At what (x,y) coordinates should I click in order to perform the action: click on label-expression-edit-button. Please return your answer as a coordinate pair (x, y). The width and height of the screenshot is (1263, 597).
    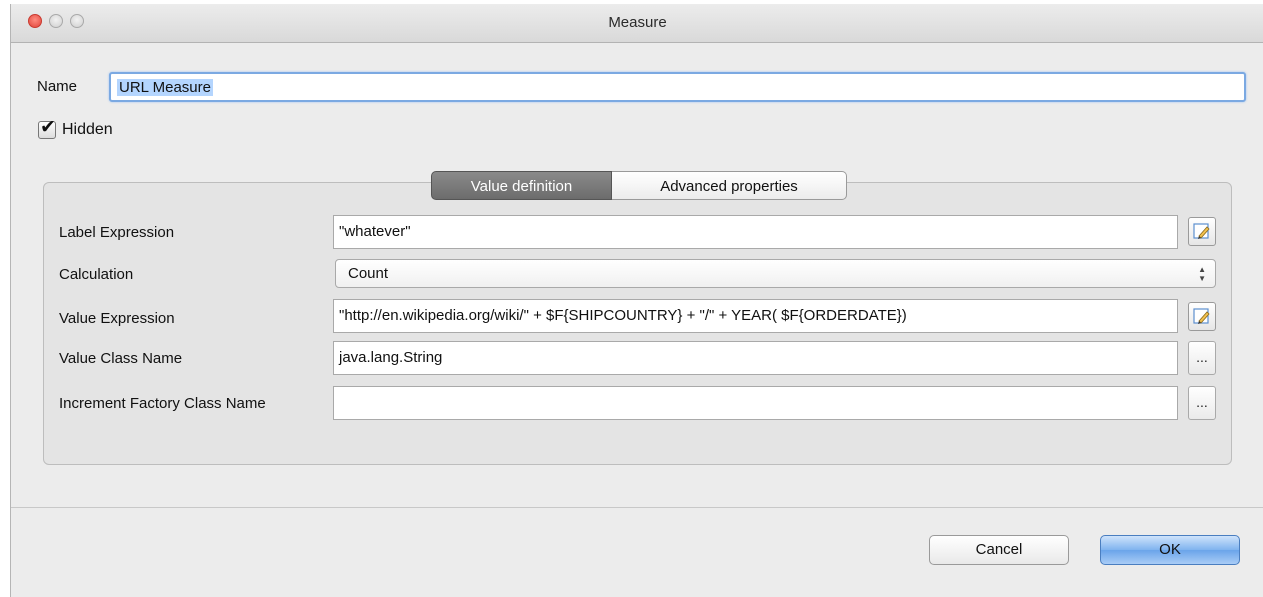
    Looking at the image, I should click on (1202, 231).